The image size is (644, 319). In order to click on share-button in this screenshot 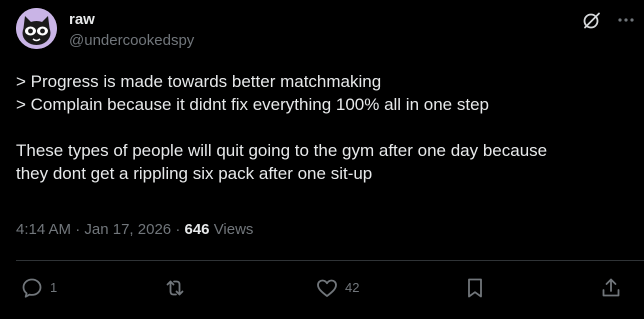, I will do `click(611, 288)`.